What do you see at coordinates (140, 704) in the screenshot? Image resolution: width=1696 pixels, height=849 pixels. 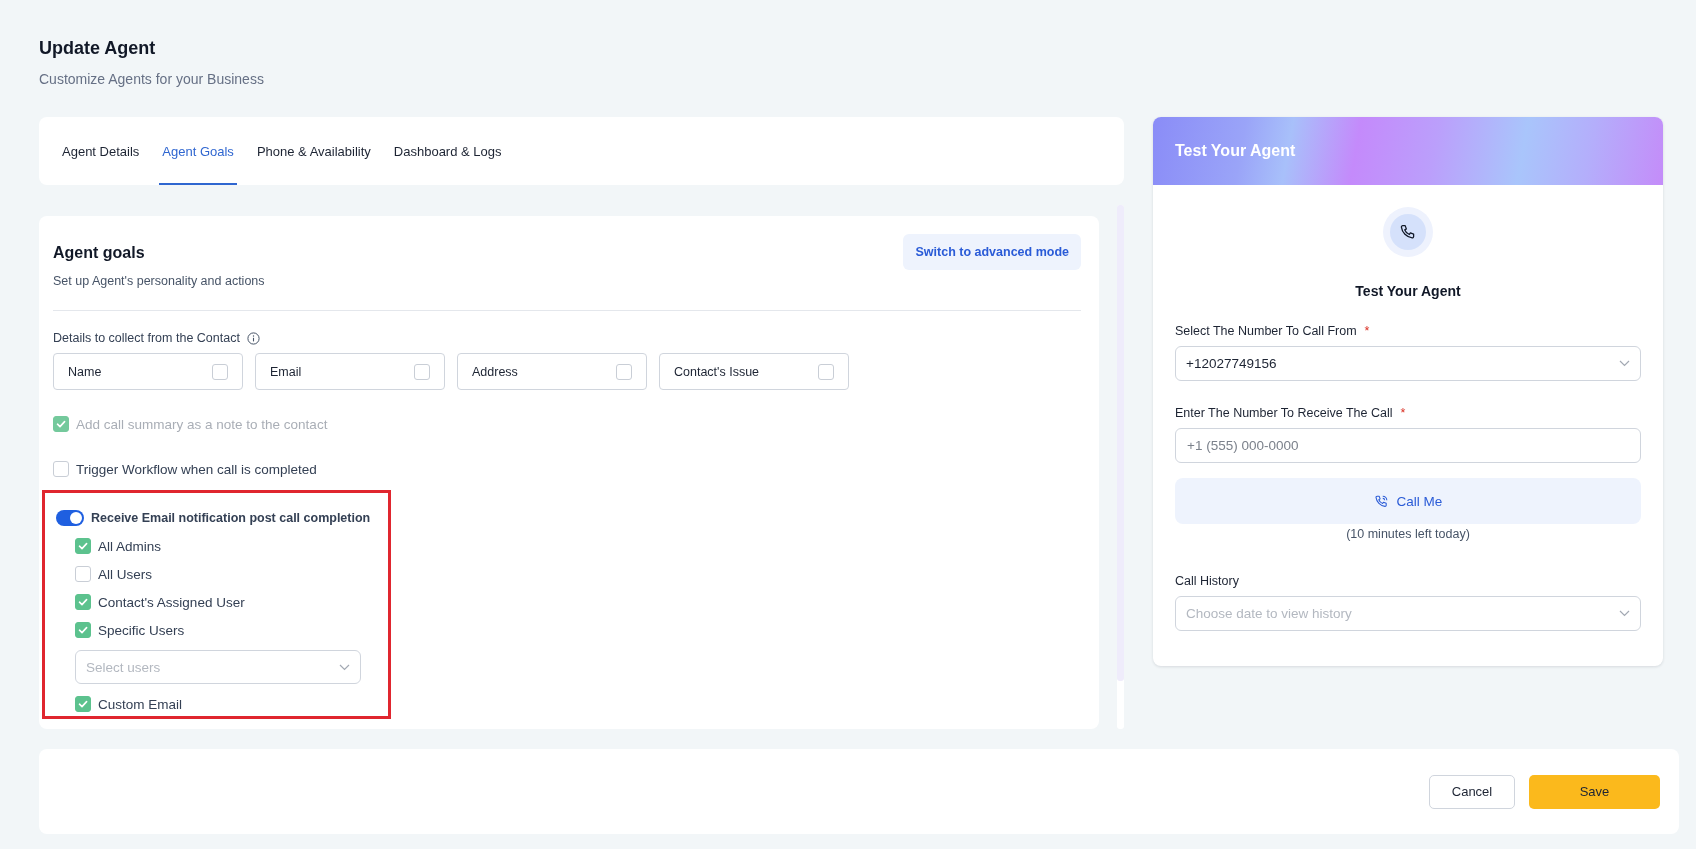 I see `checkbox-label: Custom Email` at bounding box center [140, 704].